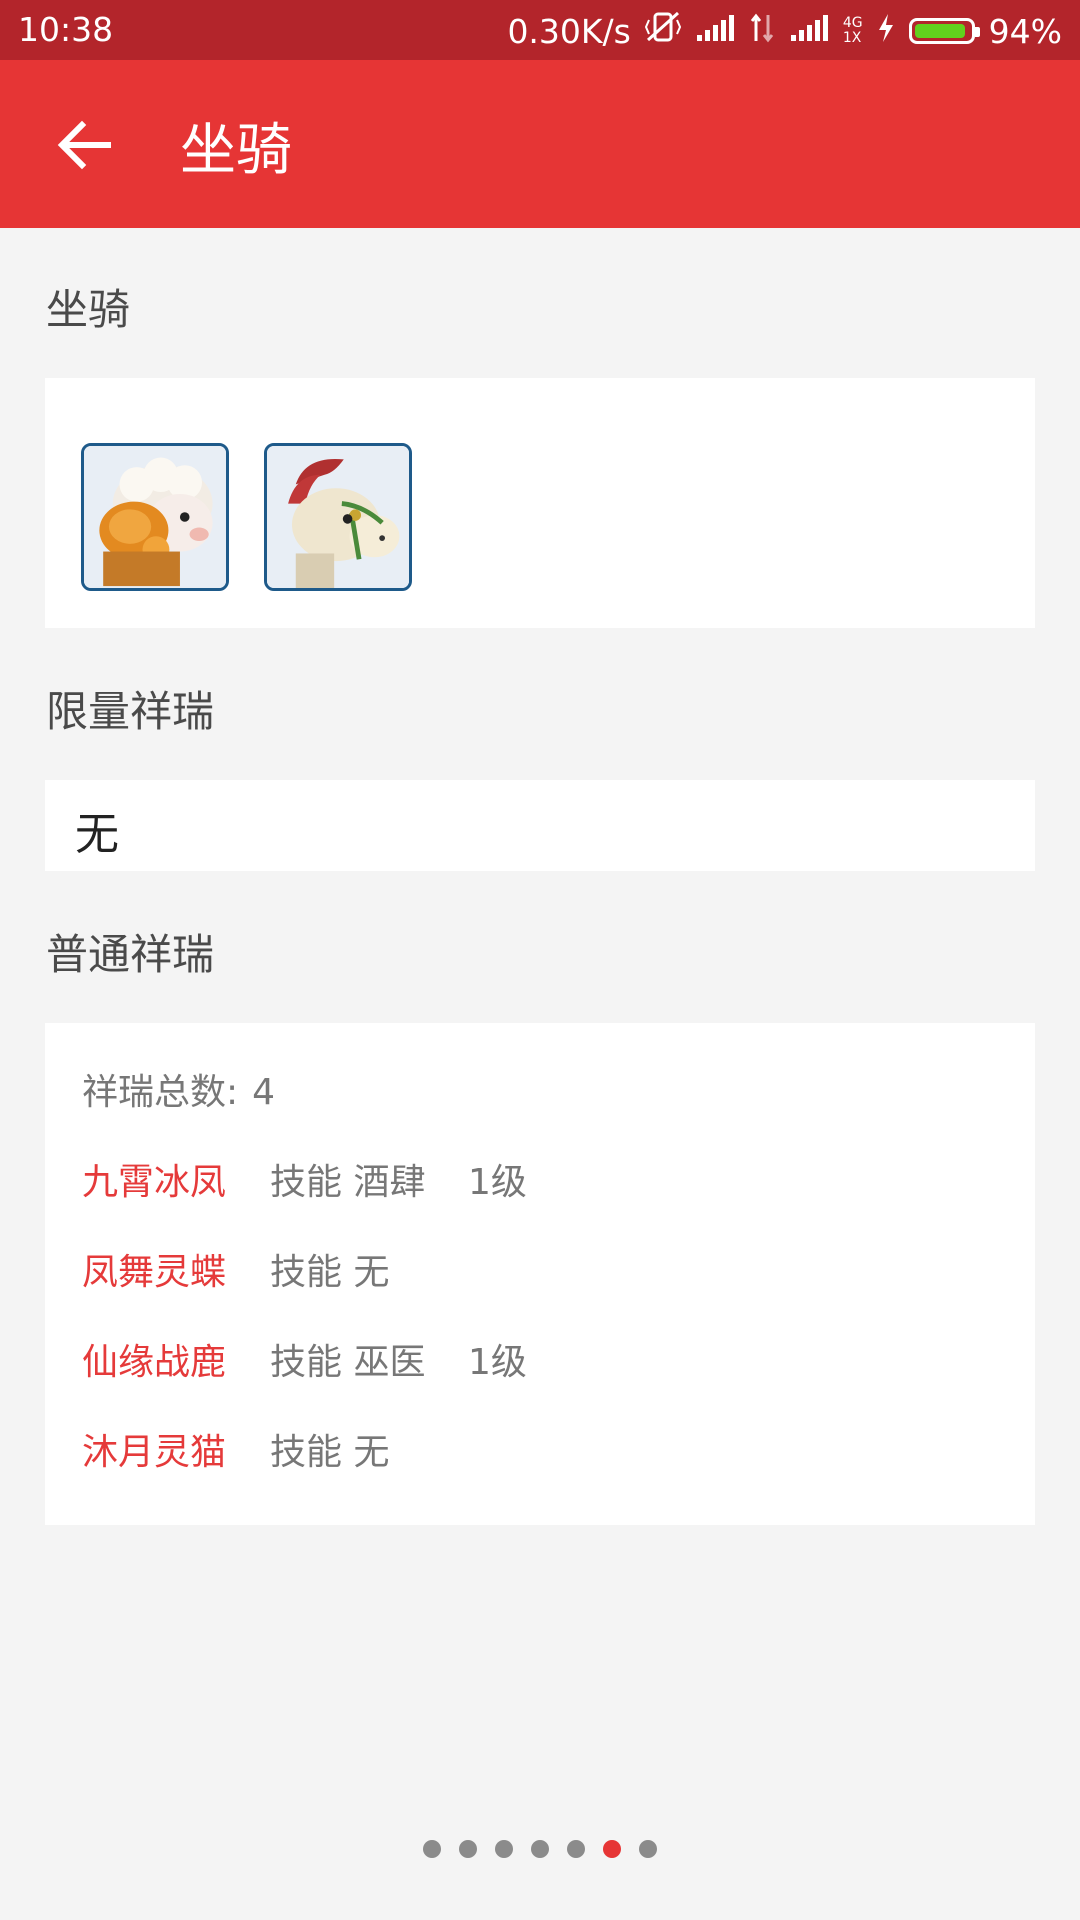 This screenshot has width=1080, height=1920. Describe the element at coordinates (66, 29) in the screenshot. I see `status-time: 10:38` at that location.